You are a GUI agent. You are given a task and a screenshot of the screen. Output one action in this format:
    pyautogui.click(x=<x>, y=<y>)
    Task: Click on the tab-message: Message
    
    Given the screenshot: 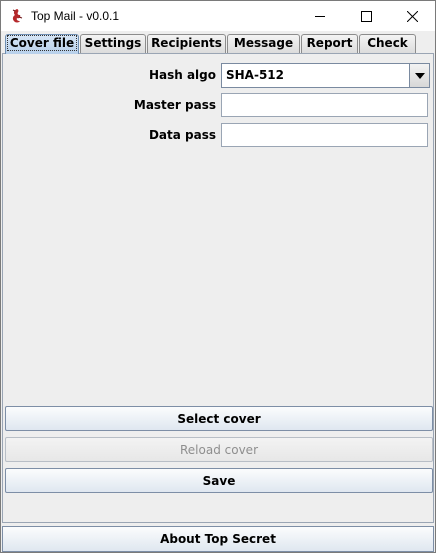 What is the action you would take?
    pyautogui.click(x=263, y=43)
    